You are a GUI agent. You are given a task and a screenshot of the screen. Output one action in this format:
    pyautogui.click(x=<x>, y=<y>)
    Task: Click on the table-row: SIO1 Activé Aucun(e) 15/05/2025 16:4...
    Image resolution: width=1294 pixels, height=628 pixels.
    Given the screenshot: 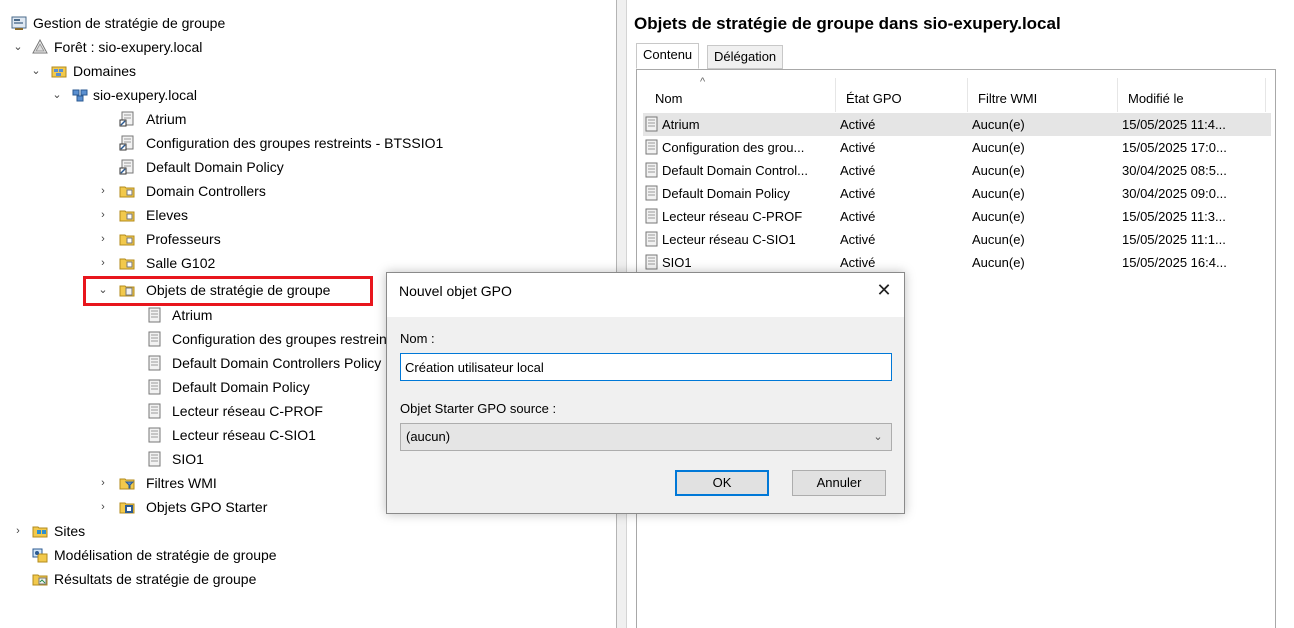 What is the action you would take?
    pyautogui.click(x=957, y=262)
    